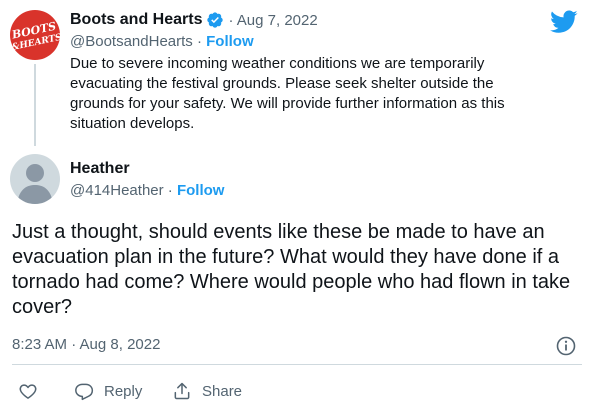  I want to click on parent-tweet-date: · Aug 7, 2022, so click(272, 20).